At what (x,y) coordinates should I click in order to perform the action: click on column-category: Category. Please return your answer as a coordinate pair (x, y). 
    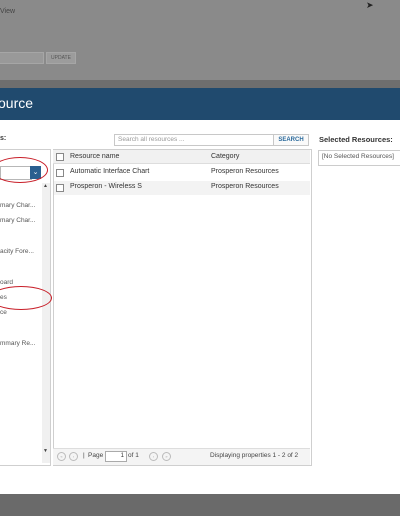
    Looking at the image, I should click on (225, 156).